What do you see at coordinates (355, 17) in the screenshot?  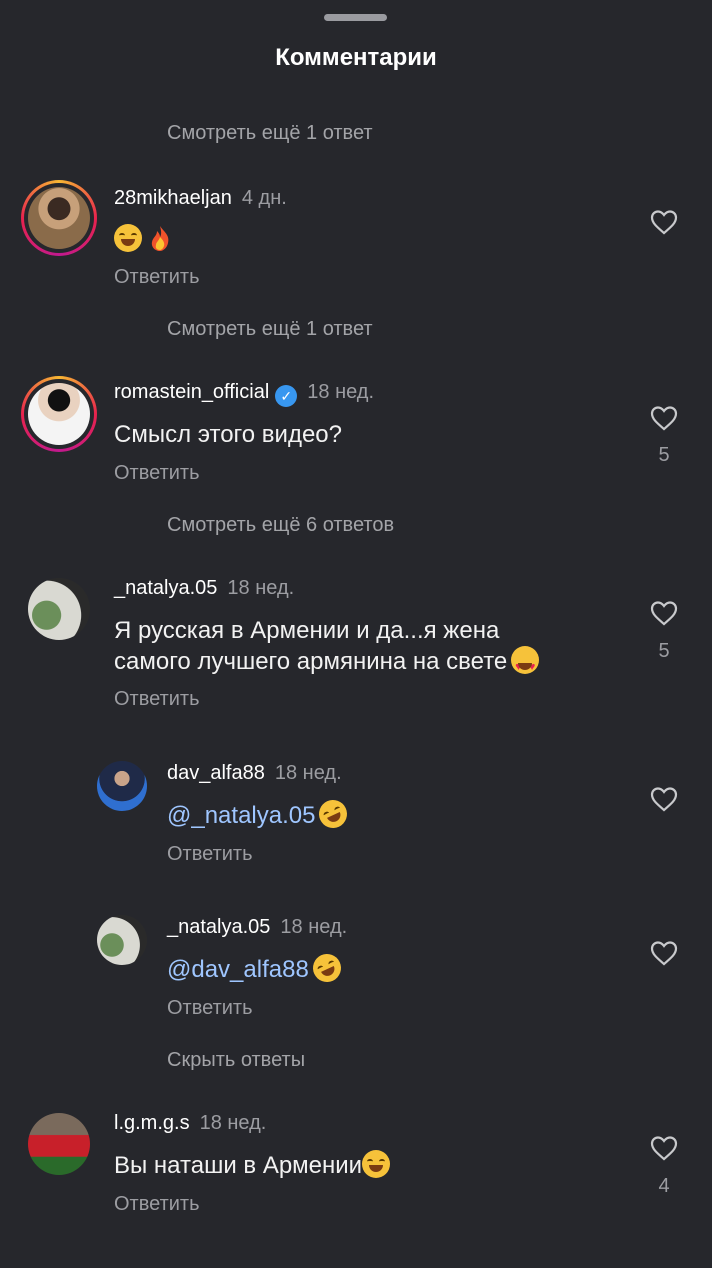 I see `drag-handle` at bounding box center [355, 17].